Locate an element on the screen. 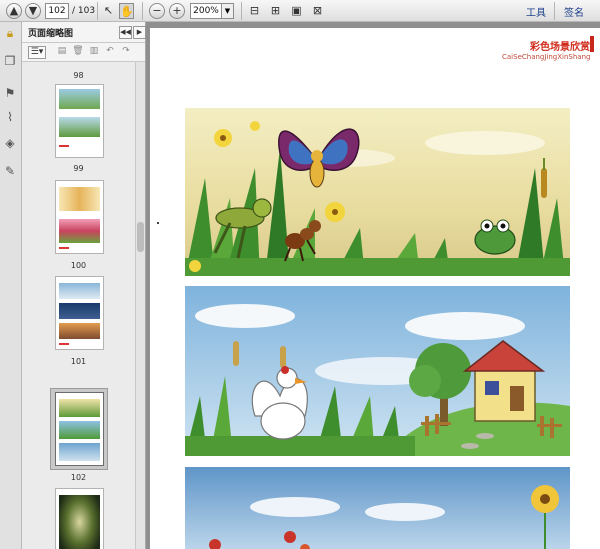 Image resolution: width=600 pixels, height=549 pixels. select-tool-icon: ↖ is located at coordinates (108, 11).